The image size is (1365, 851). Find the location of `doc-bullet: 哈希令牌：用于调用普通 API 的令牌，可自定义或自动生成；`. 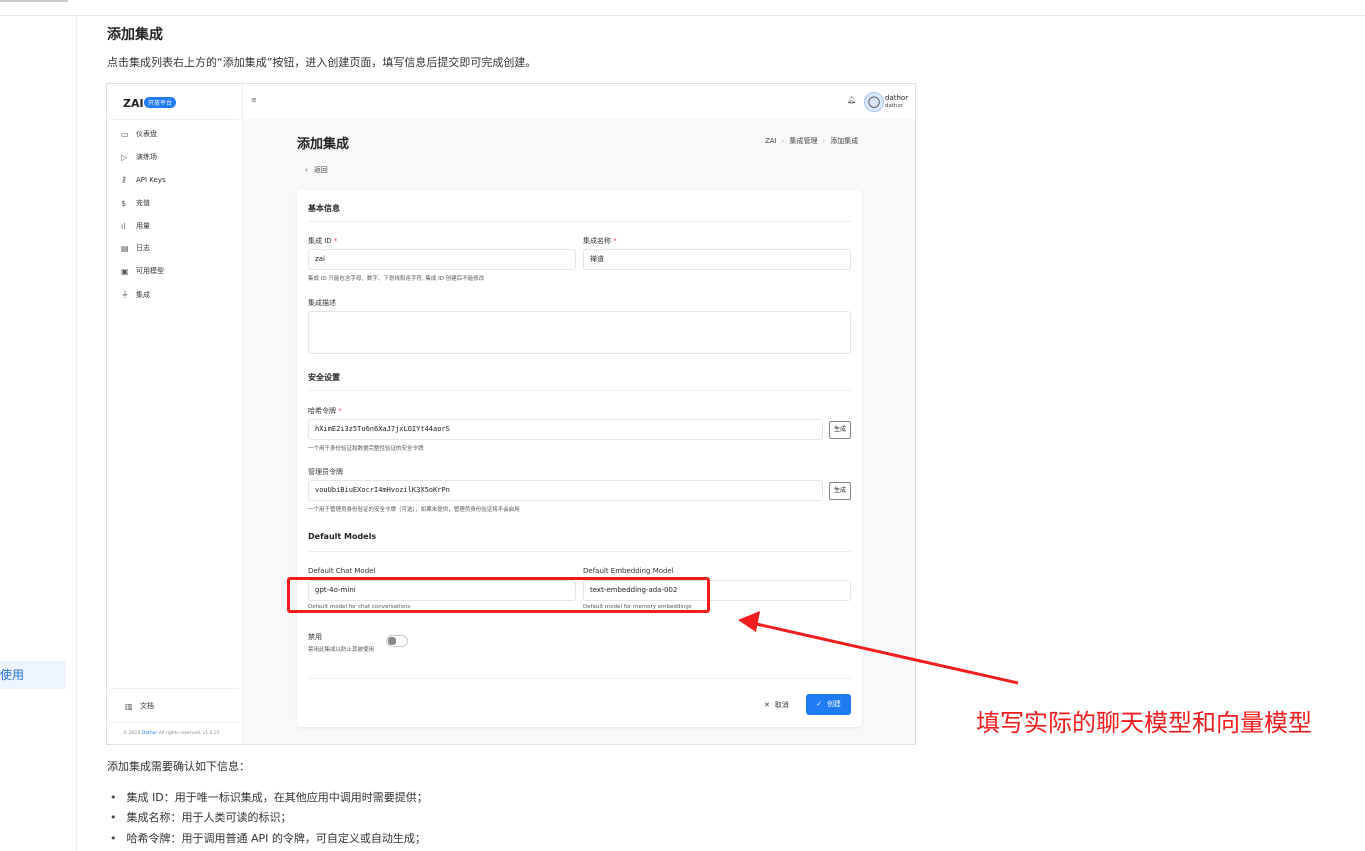

doc-bullet: 哈希令牌：用于调用普通 API 的令牌，可自定义或自动生成； is located at coordinates (268, 838).